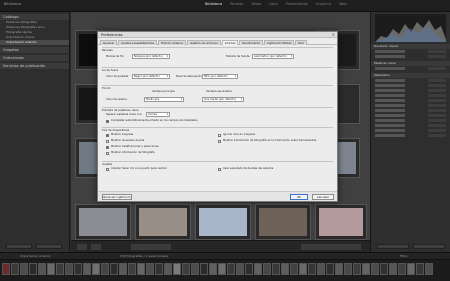 This screenshot has width=450, height=281. I want to click on font-size-select: Automático (por defecto), so click(273, 56).